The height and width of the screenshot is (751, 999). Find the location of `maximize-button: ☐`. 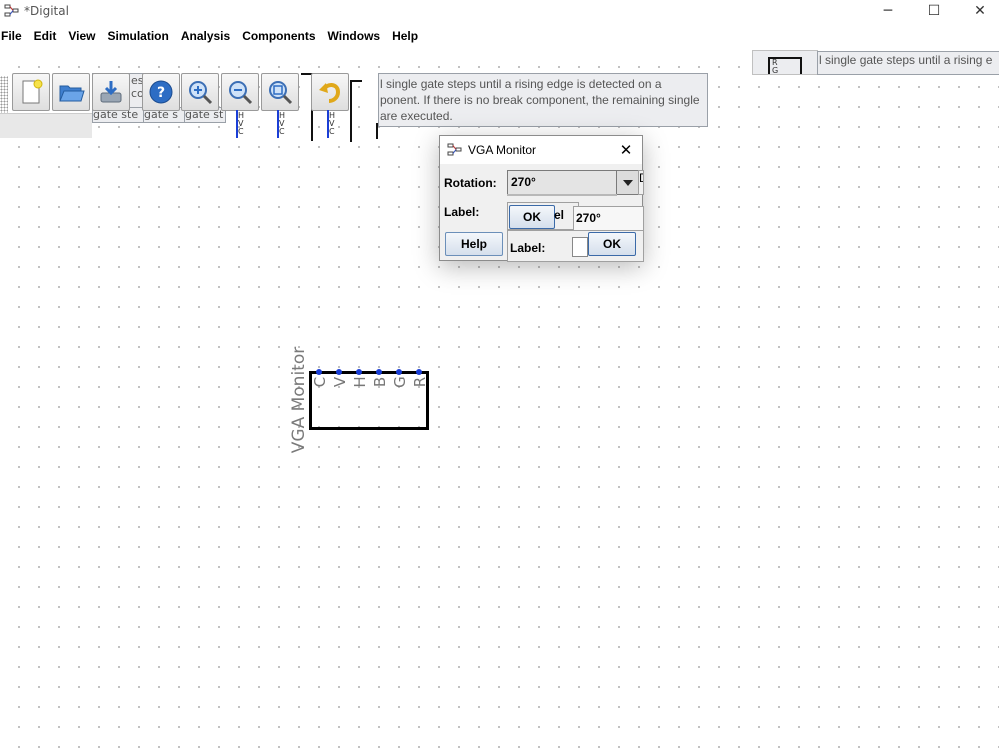

maximize-button: ☐ is located at coordinates (934, 11).